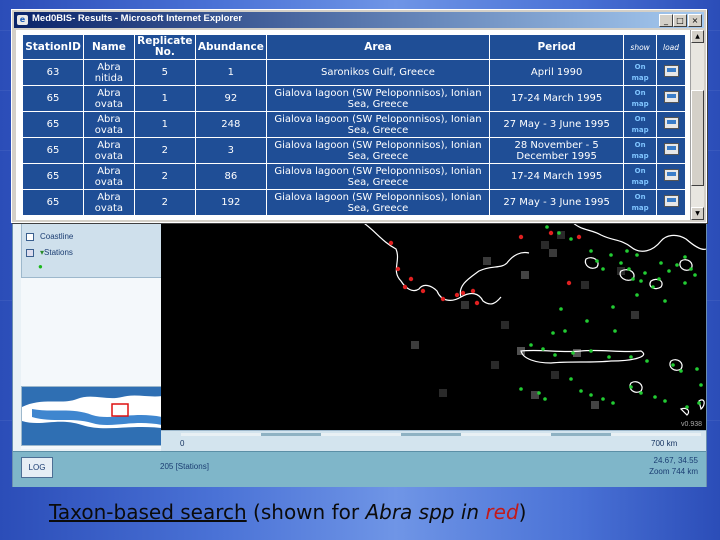 The height and width of the screenshot is (540, 720). I want to click on layer-stations: ▾Stations, so click(49, 252).